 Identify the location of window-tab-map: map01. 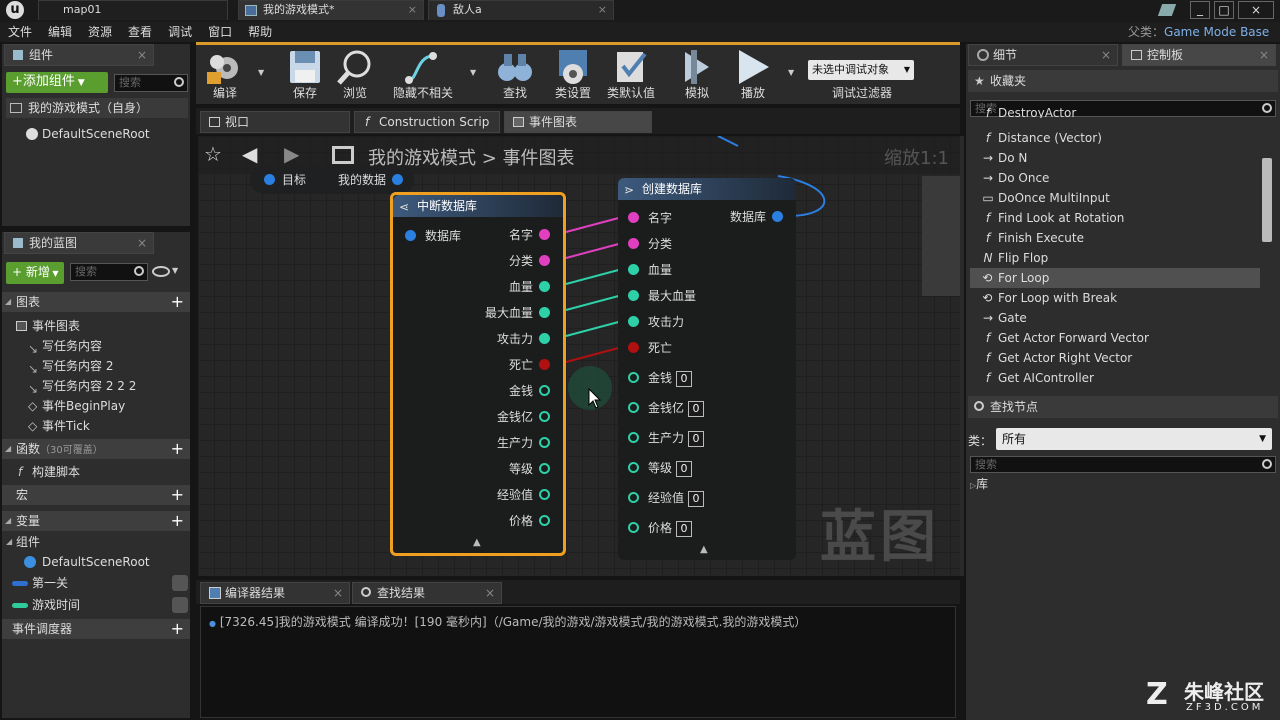
(133, 10).